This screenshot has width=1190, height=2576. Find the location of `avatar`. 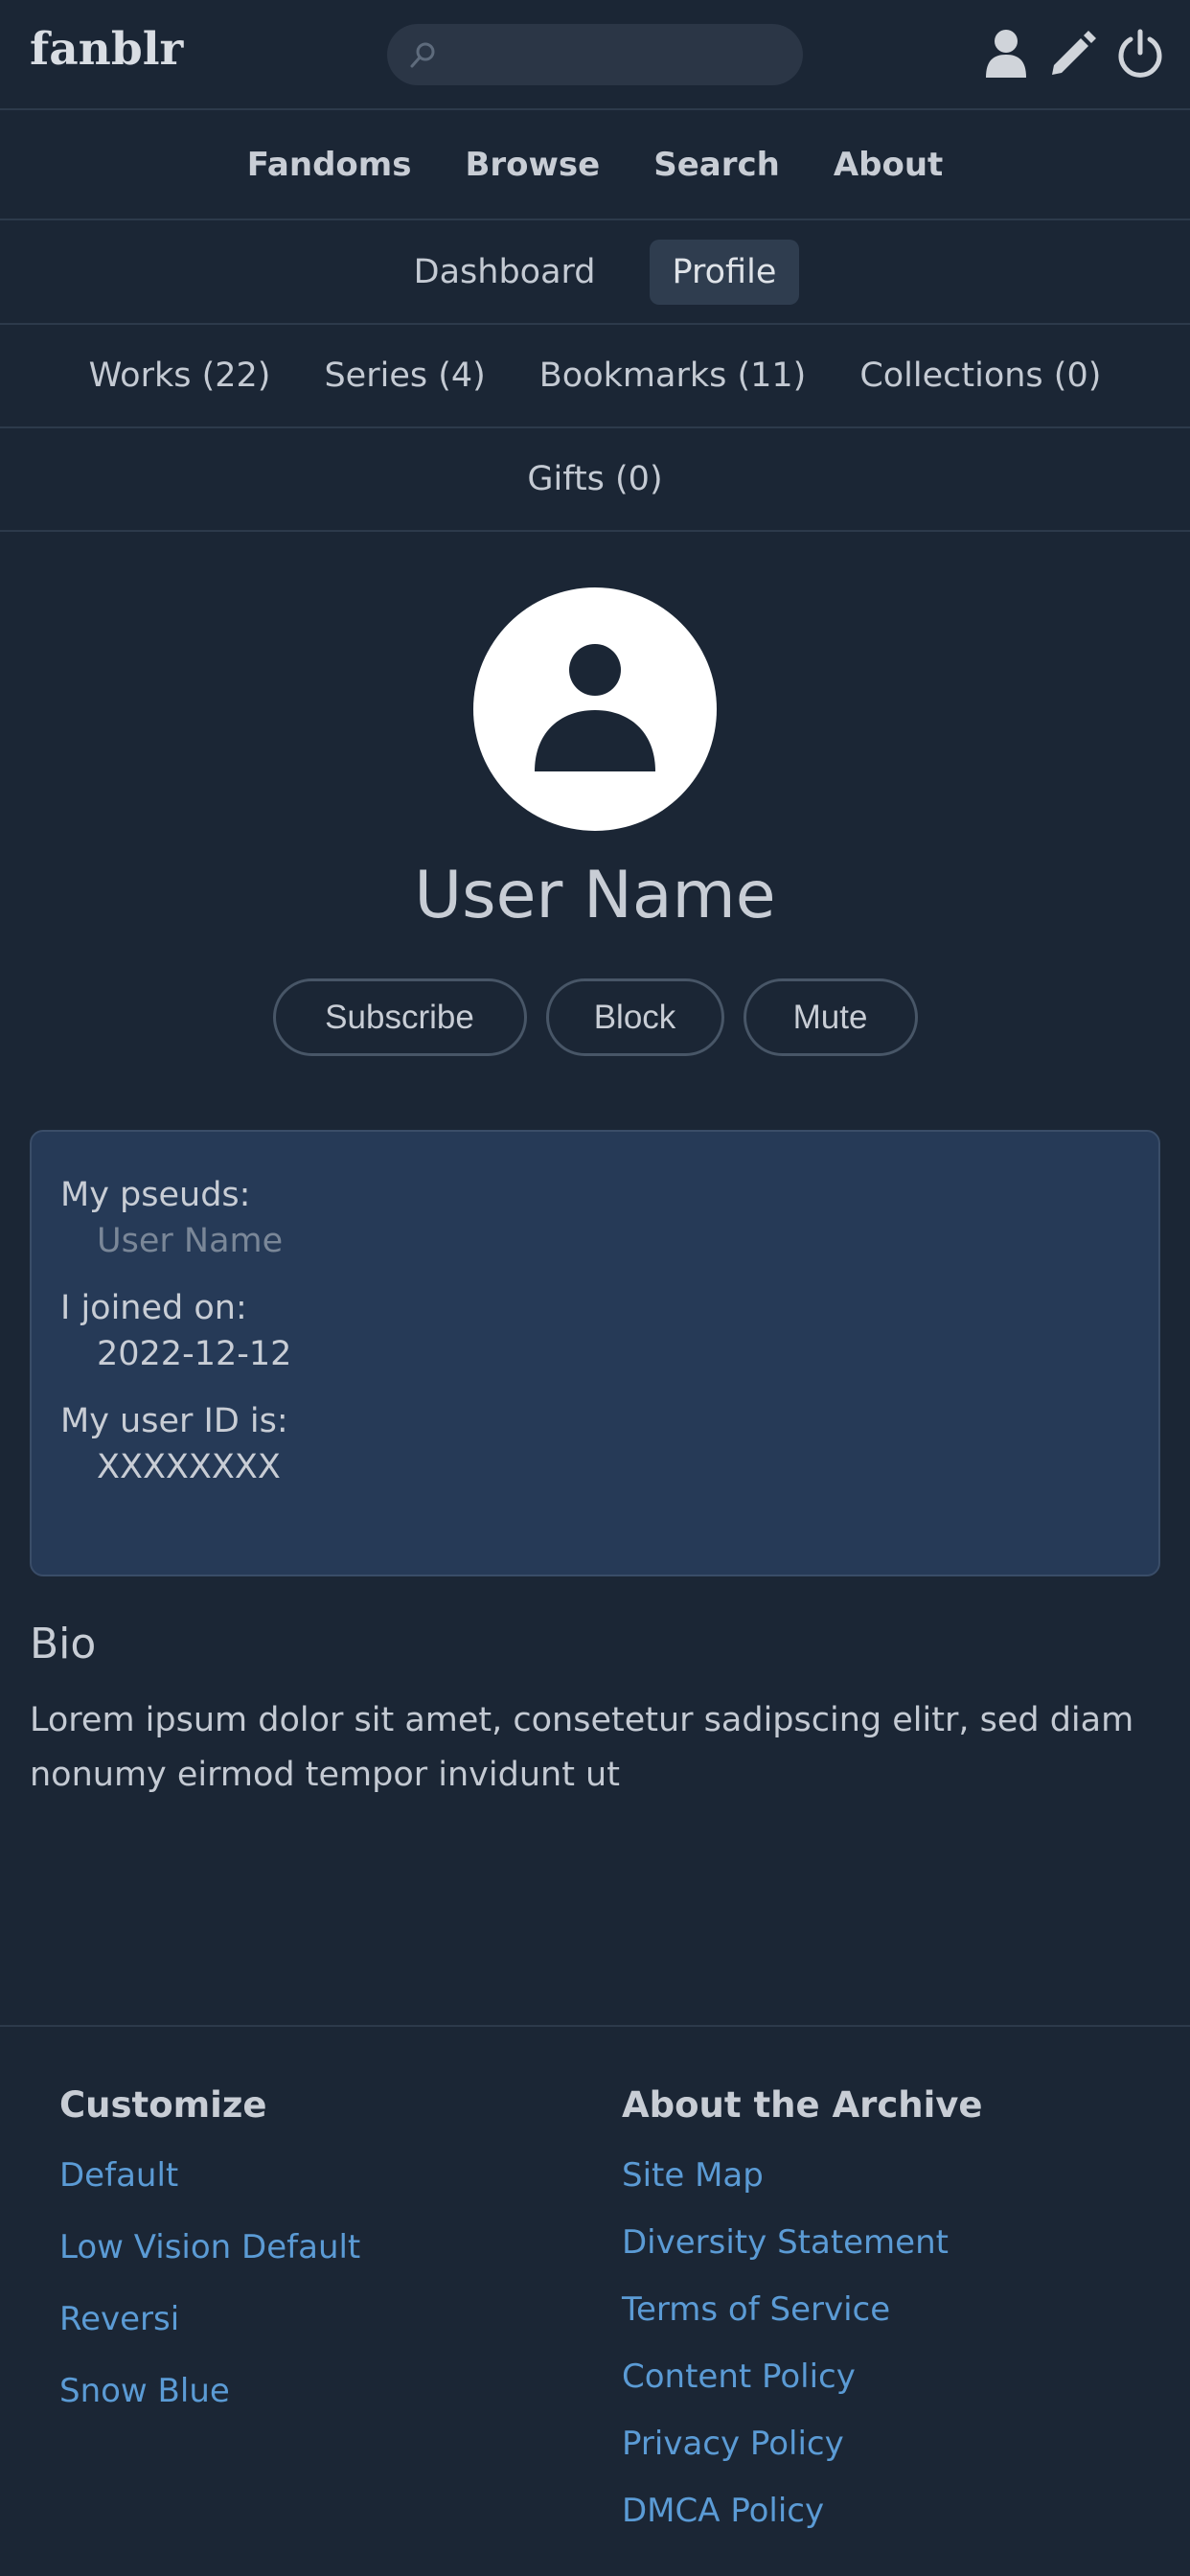

avatar is located at coordinates (595, 709).